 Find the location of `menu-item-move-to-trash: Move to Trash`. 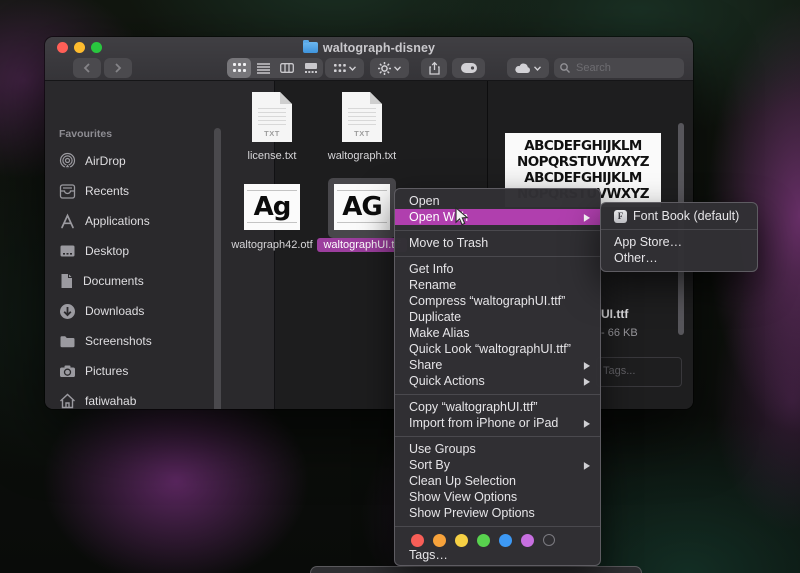

menu-item-move-to-trash: Move to Trash is located at coordinates (497, 243).